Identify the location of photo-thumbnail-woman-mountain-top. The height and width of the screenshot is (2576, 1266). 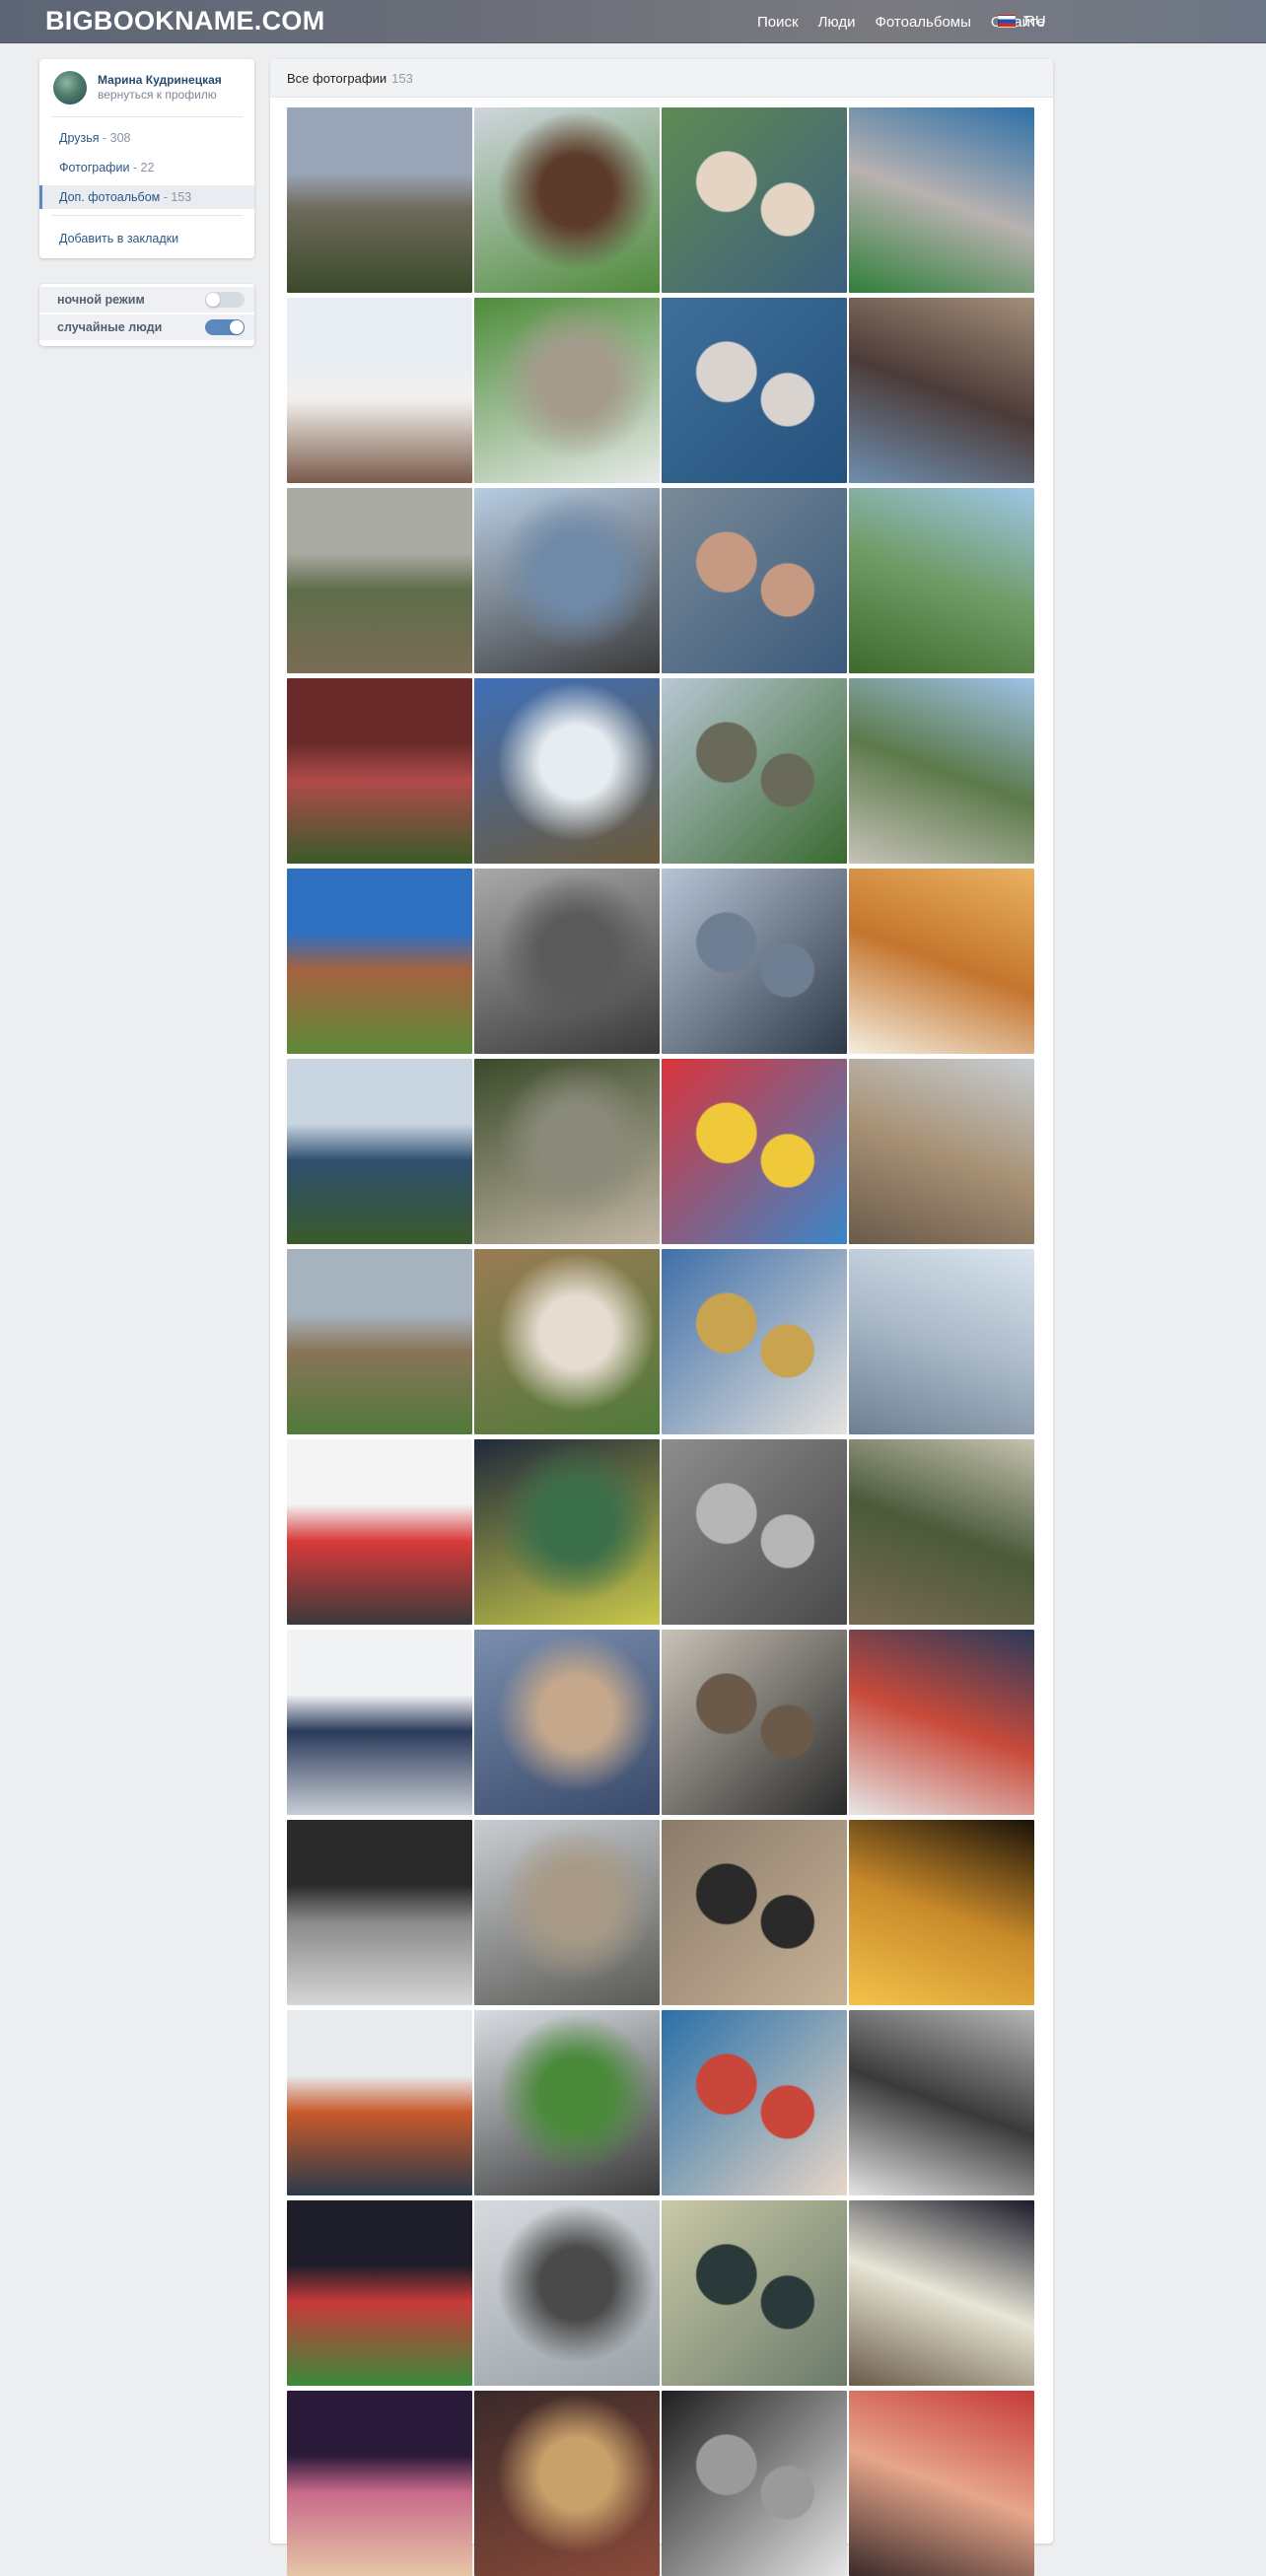
(755, 771).